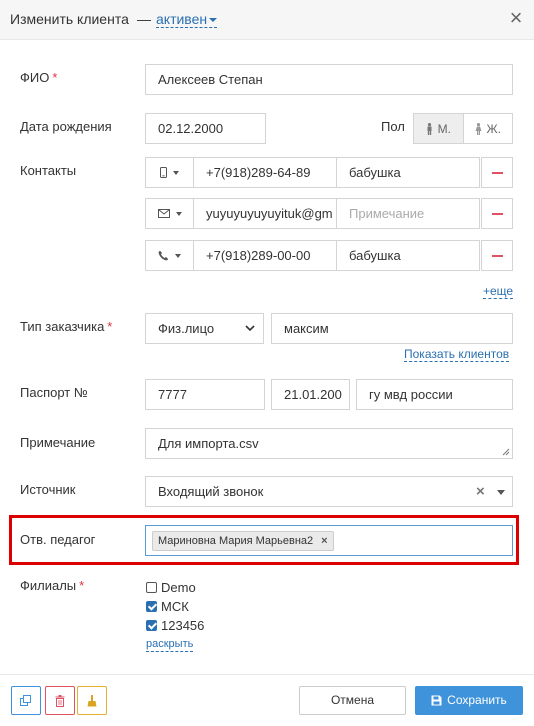 The width and height of the screenshot is (534, 726). What do you see at coordinates (211, 491) in the screenshot?
I see `source-value: Входящий звонок` at bounding box center [211, 491].